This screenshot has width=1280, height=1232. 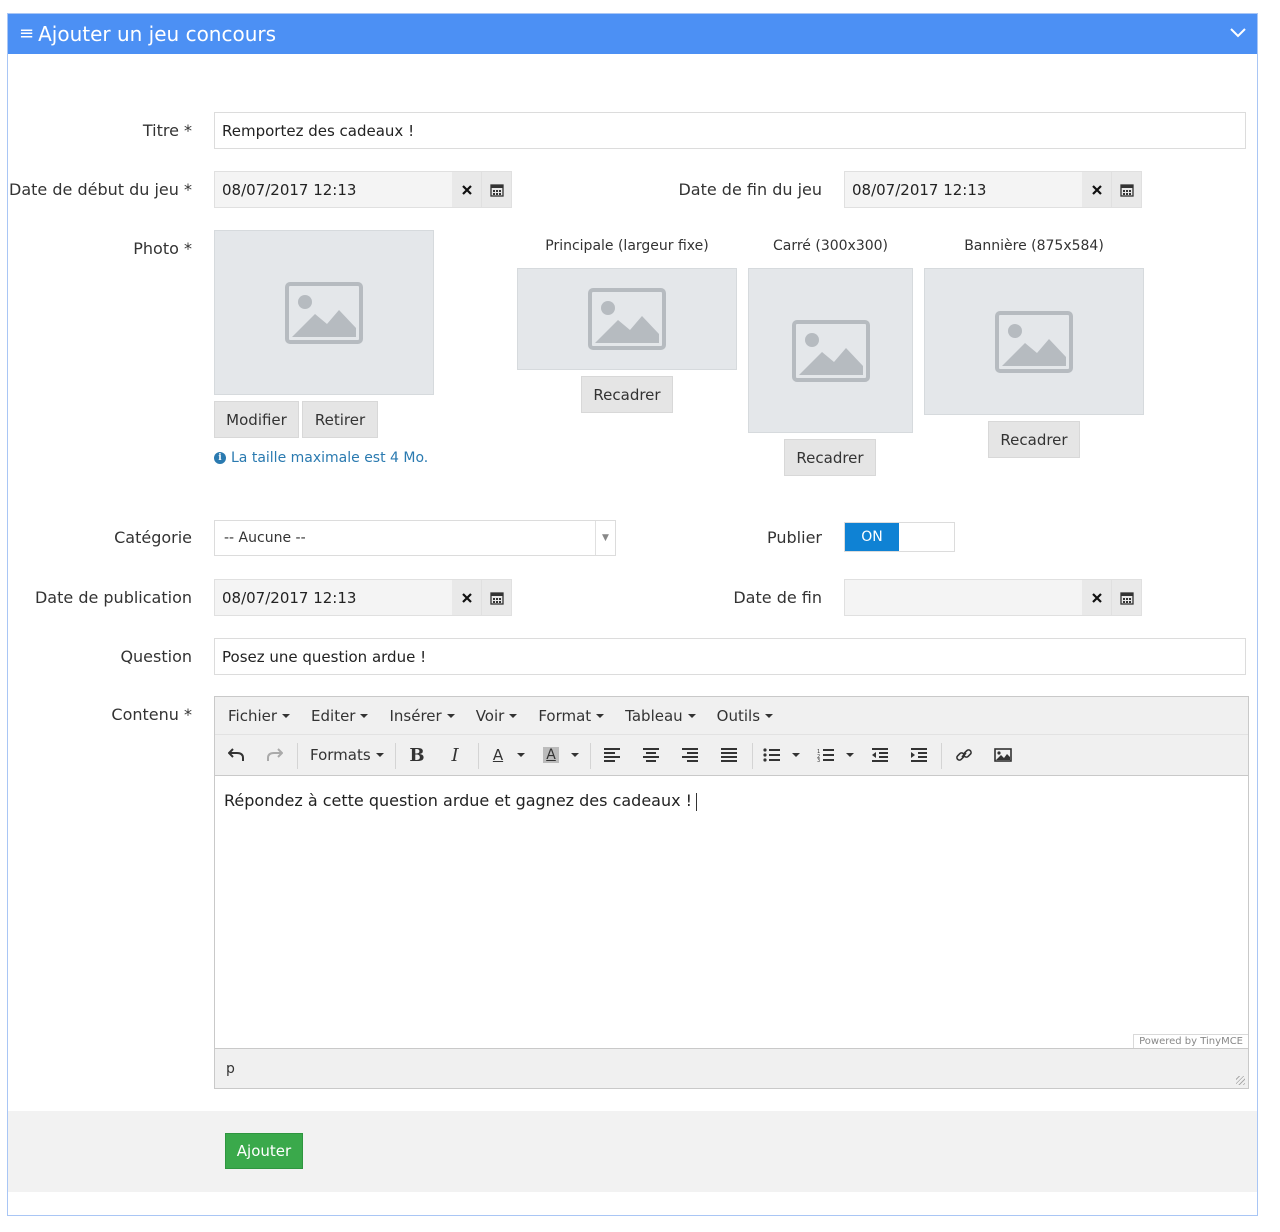 I want to click on align-justify-icon, so click(x=729, y=755).